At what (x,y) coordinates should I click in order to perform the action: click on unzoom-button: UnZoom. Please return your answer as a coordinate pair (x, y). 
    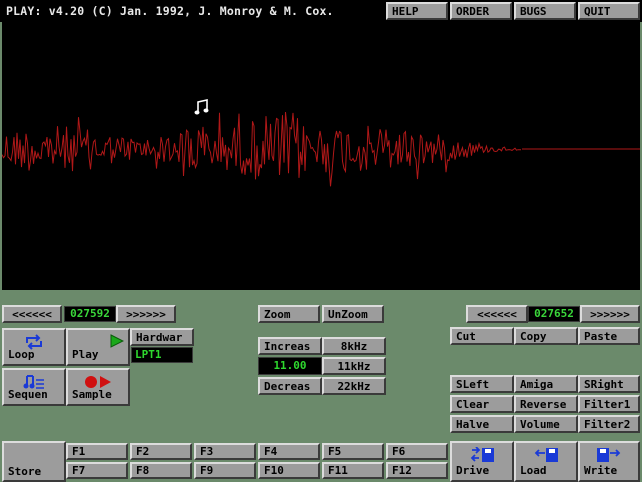
    Looking at the image, I should click on (353, 314).